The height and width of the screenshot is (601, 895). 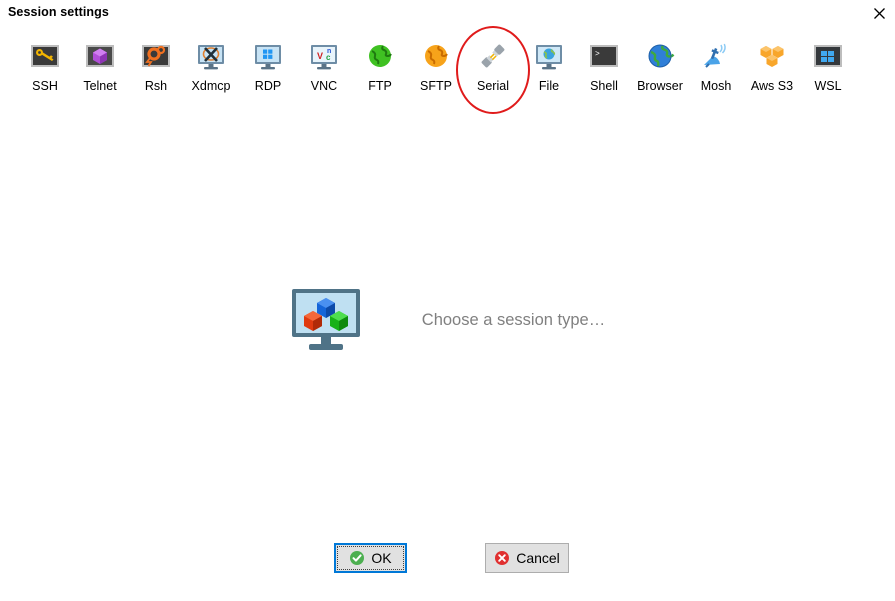 I want to click on session-type-wsl: WSL, so click(x=828, y=68).